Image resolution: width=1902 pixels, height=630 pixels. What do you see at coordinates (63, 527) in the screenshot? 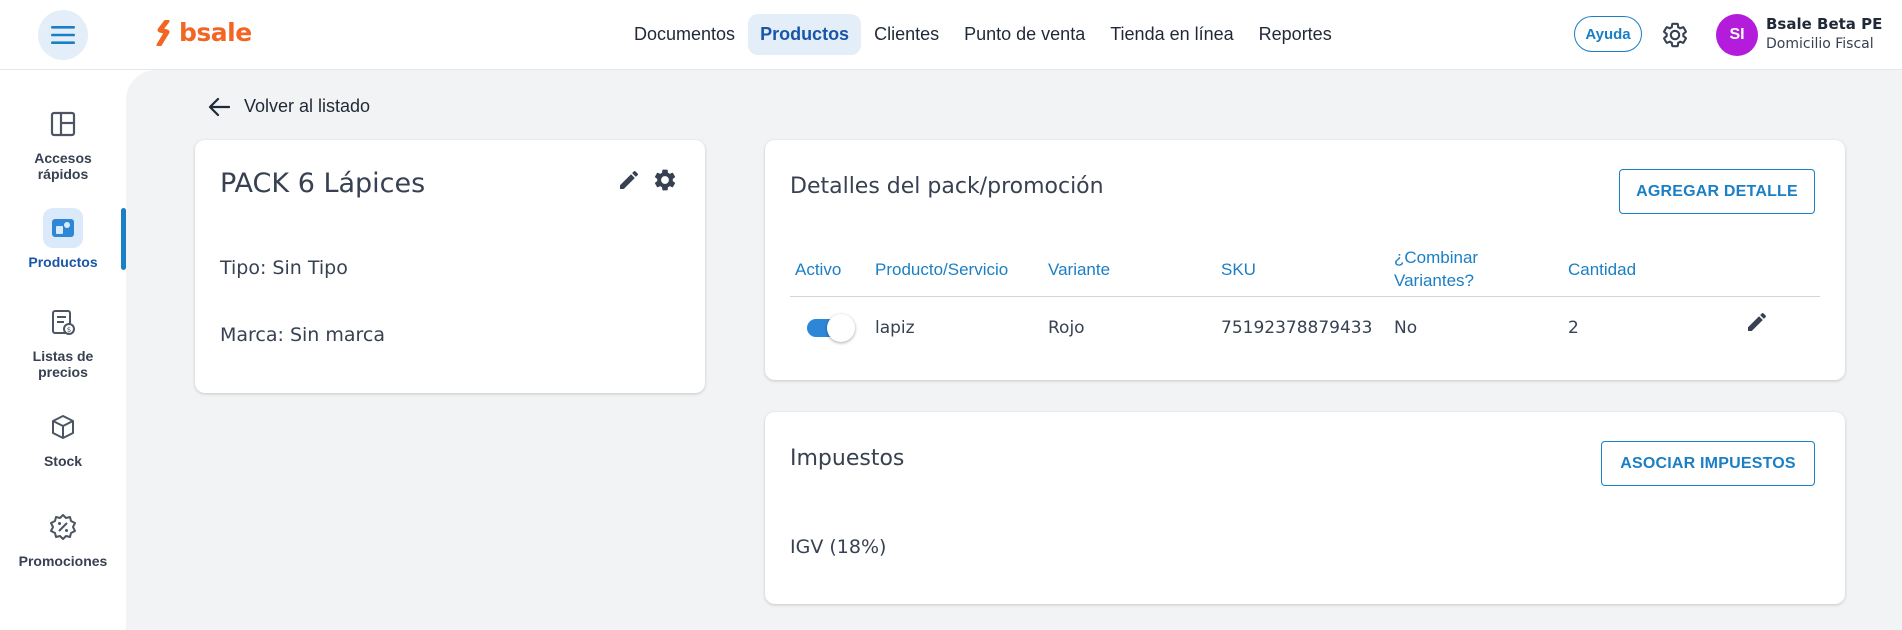
I see `discount-badge-icon` at bounding box center [63, 527].